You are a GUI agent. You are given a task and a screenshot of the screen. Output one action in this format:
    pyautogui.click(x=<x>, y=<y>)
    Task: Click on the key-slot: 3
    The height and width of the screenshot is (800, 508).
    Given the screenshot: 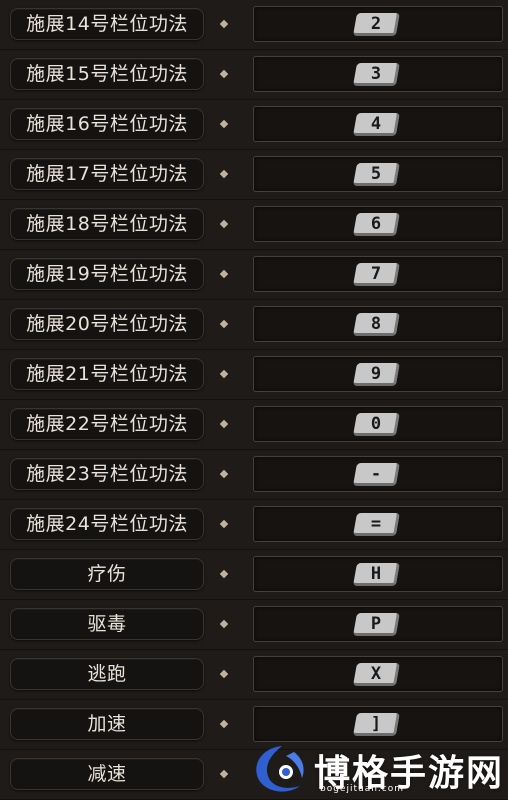 What is the action you would take?
    pyautogui.click(x=378, y=74)
    